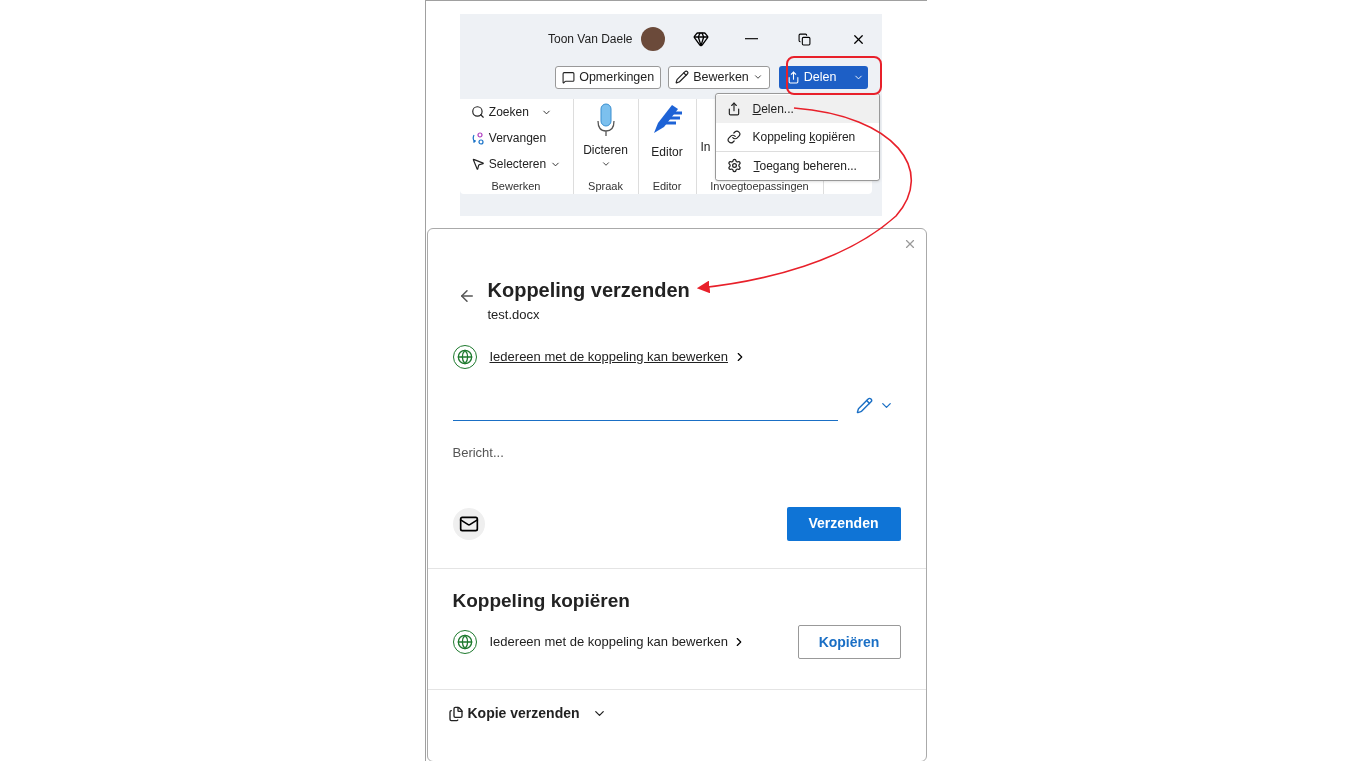 The image size is (1353, 761). What do you see at coordinates (588, 290) in the screenshot?
I see `dialog-title: Koppeling verzenden` at bounding box center [588, 290].